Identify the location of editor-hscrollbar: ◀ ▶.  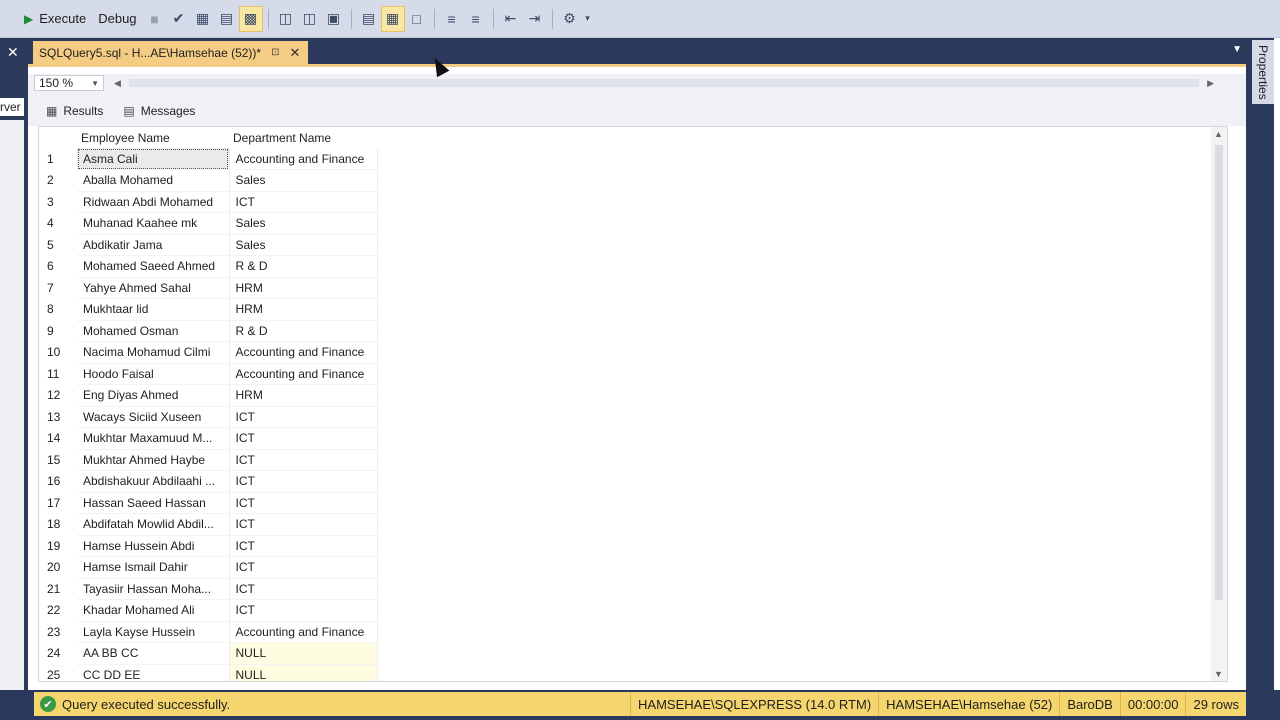
(664, 83).